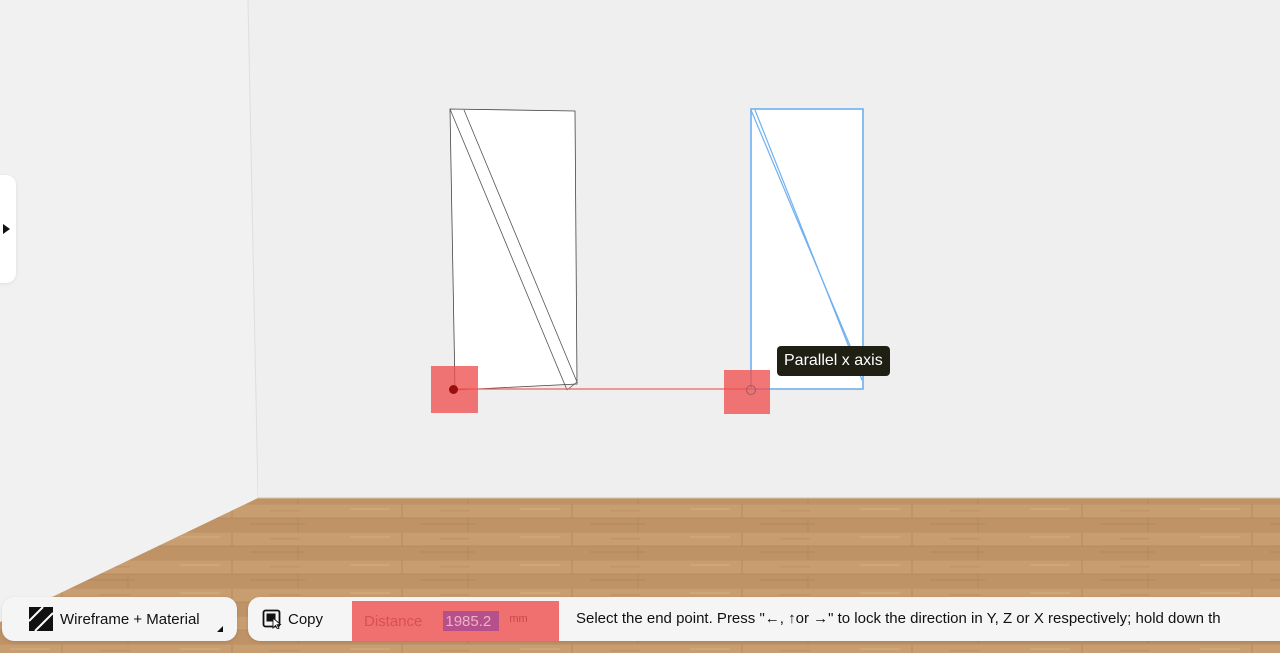 This screenshot has height=653, width=1280. I want to click on distance-input, so click(471, 621).